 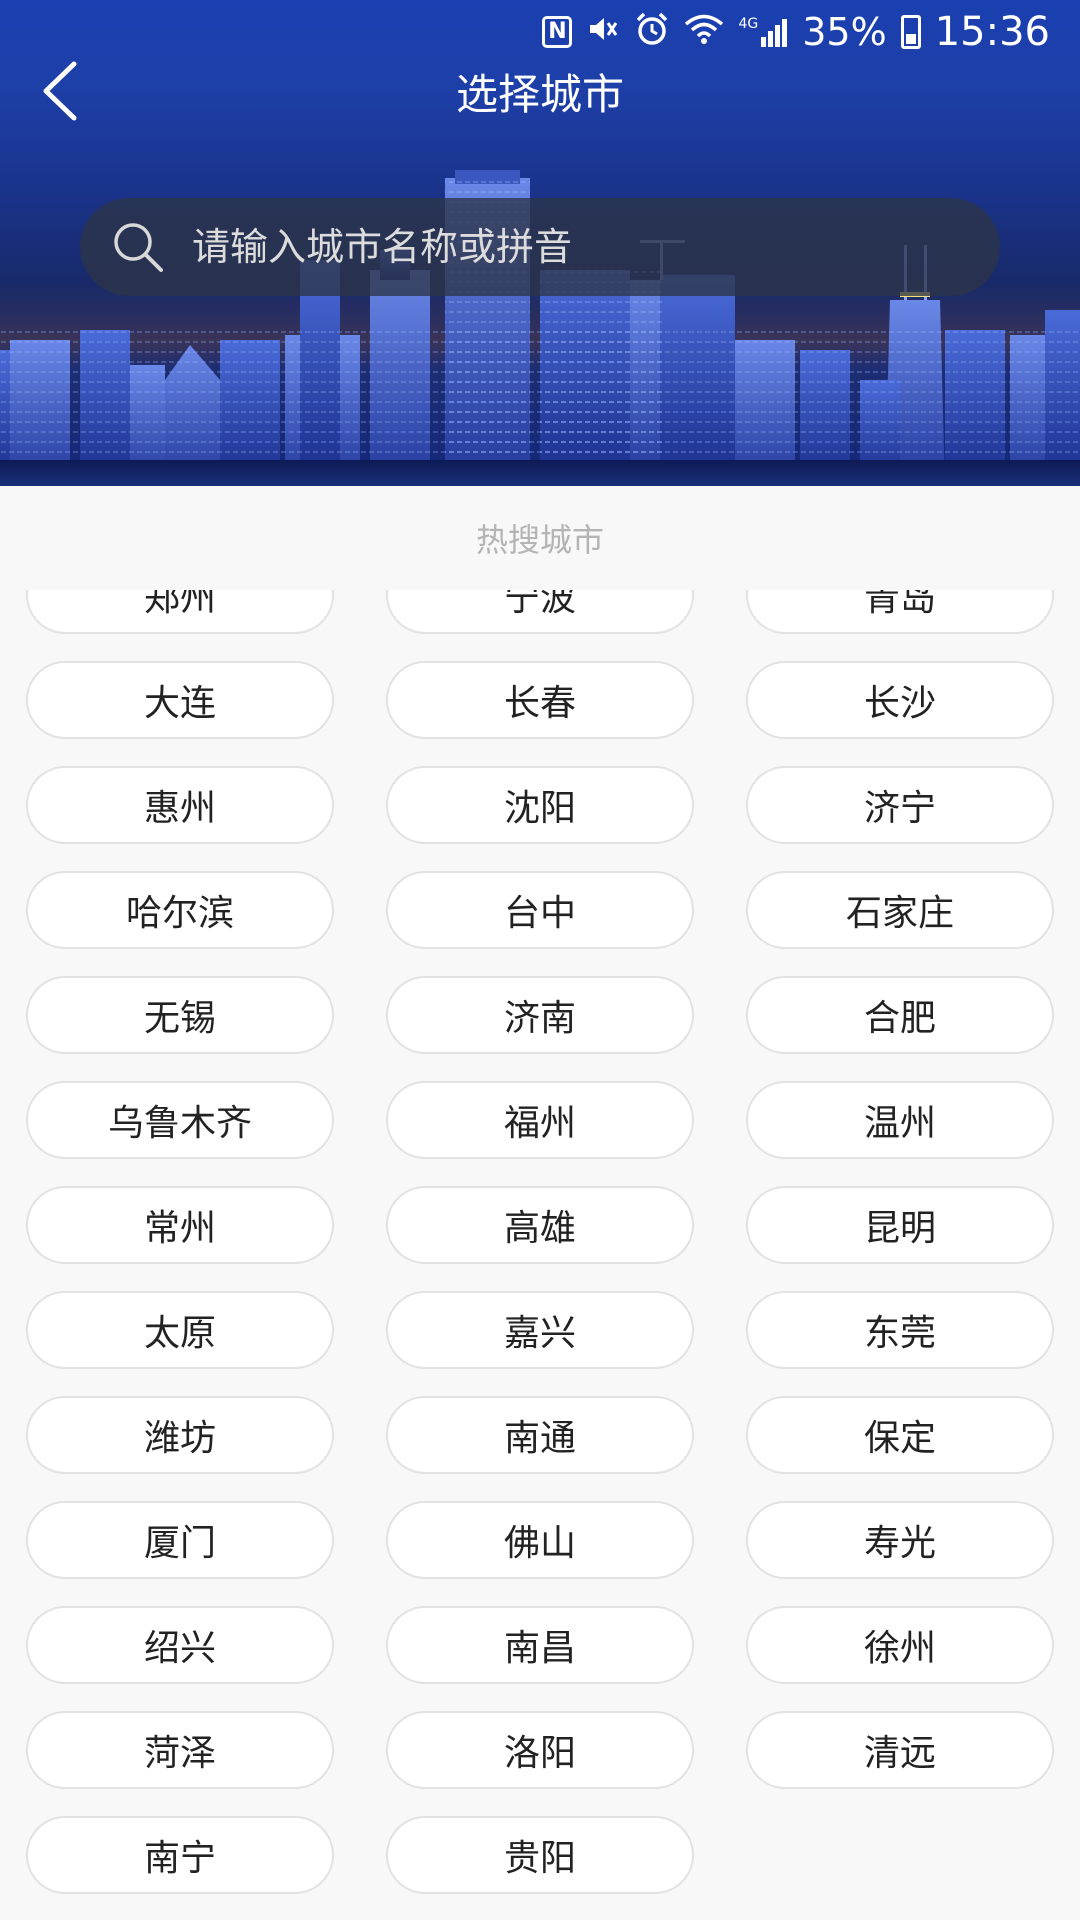 What do you see at coordinates (540, 1540) in the screenshot?
I see `city-button: 佛山` at bounding box center [540, 1540].